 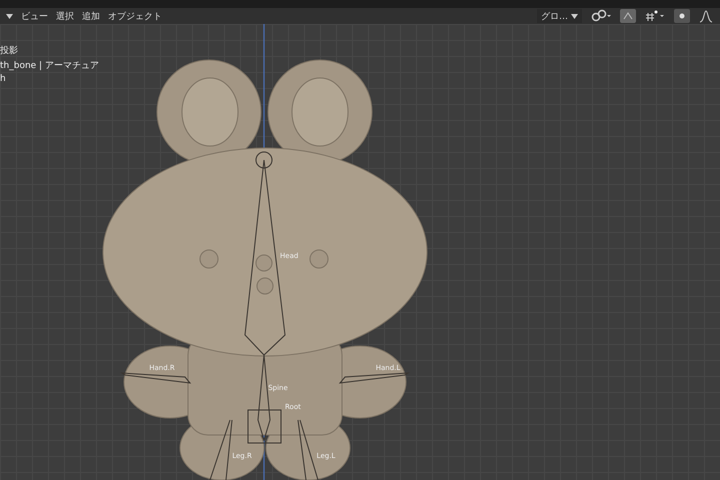 What do you see at coordinates (601, 16) in the screenshot?
I see `link-icon` at bounding box center [601, 16].